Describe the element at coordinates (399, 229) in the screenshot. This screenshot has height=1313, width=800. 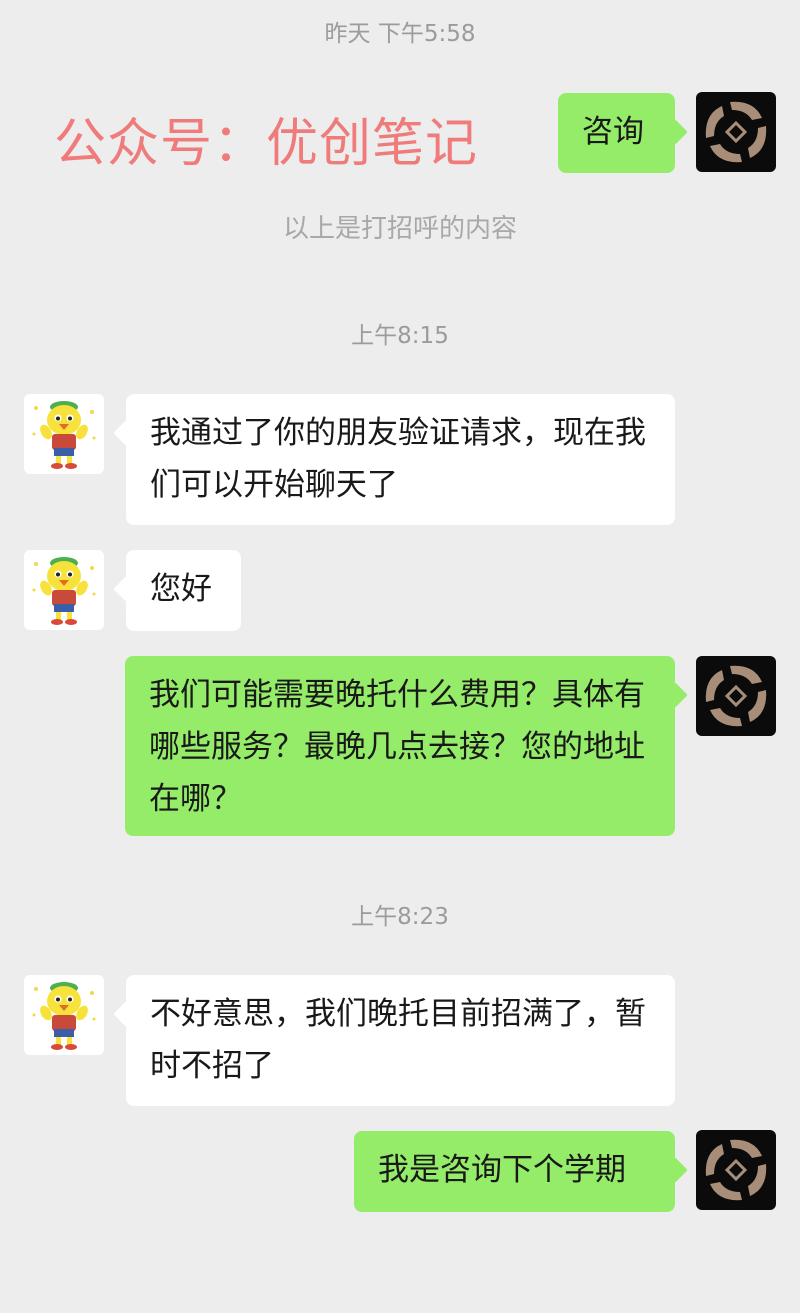
I see `system-note: 以上是打招呼的内容` at that location.